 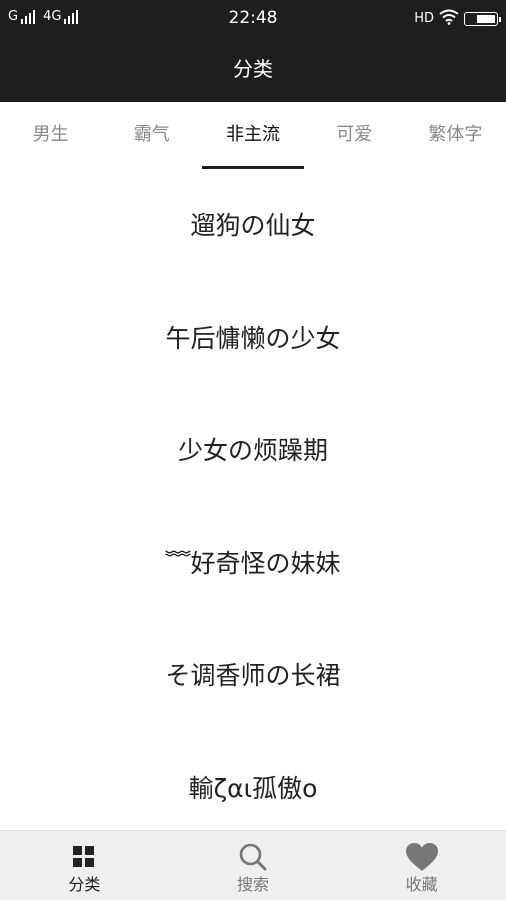 What do you see at coordinates (84, 857) in the screenshot?
I see `grid-icon` at bounding box center [84, 857].